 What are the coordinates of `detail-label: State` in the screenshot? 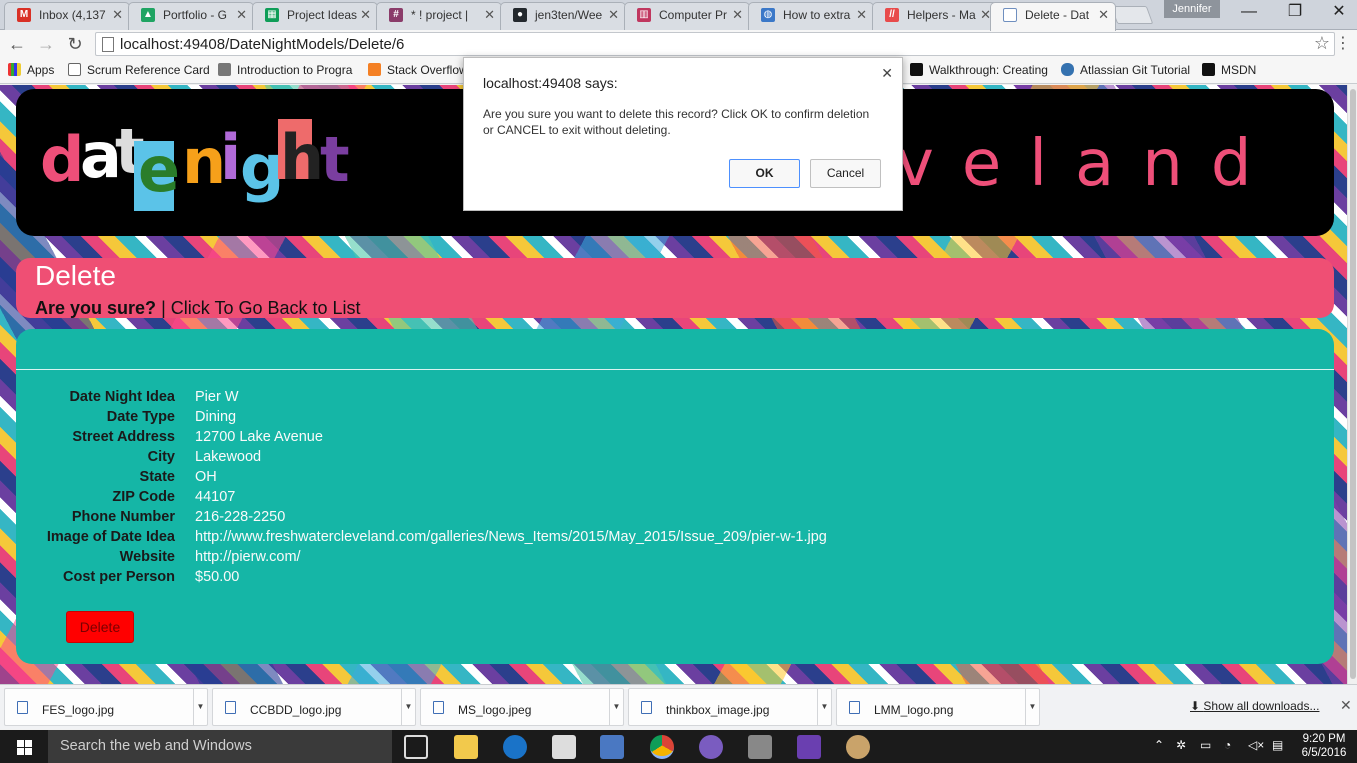 It's located at (157, 477).